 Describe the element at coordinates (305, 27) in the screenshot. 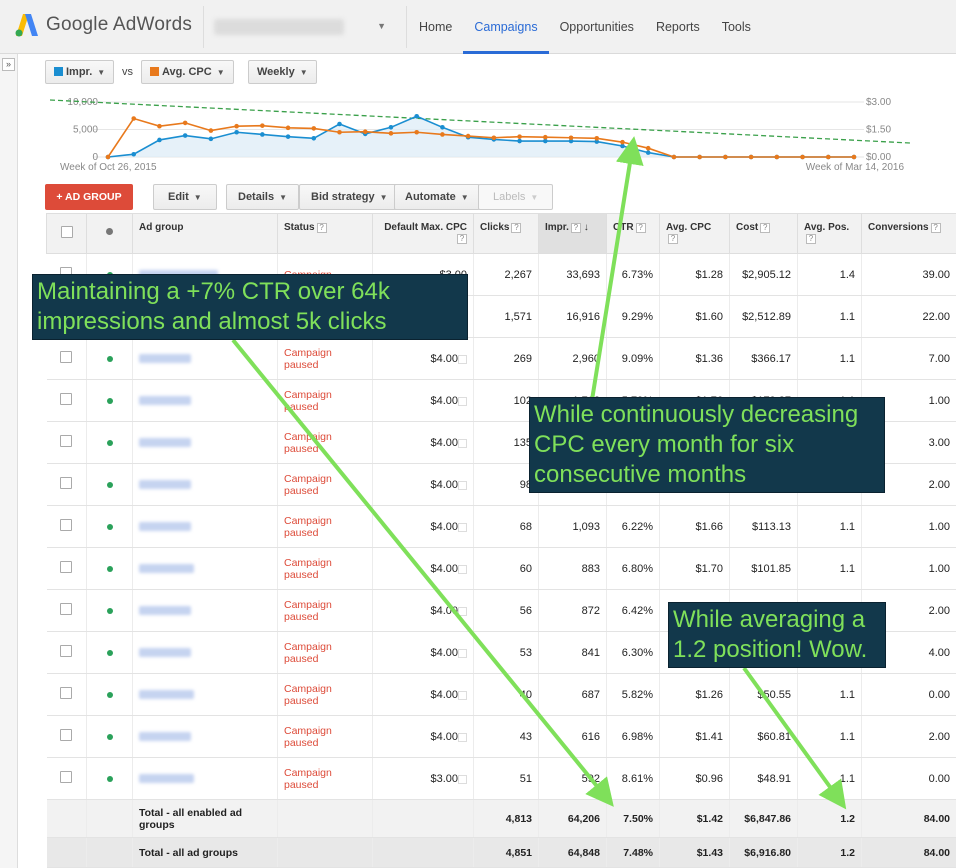

I see `account-selector: ▼` at that location.